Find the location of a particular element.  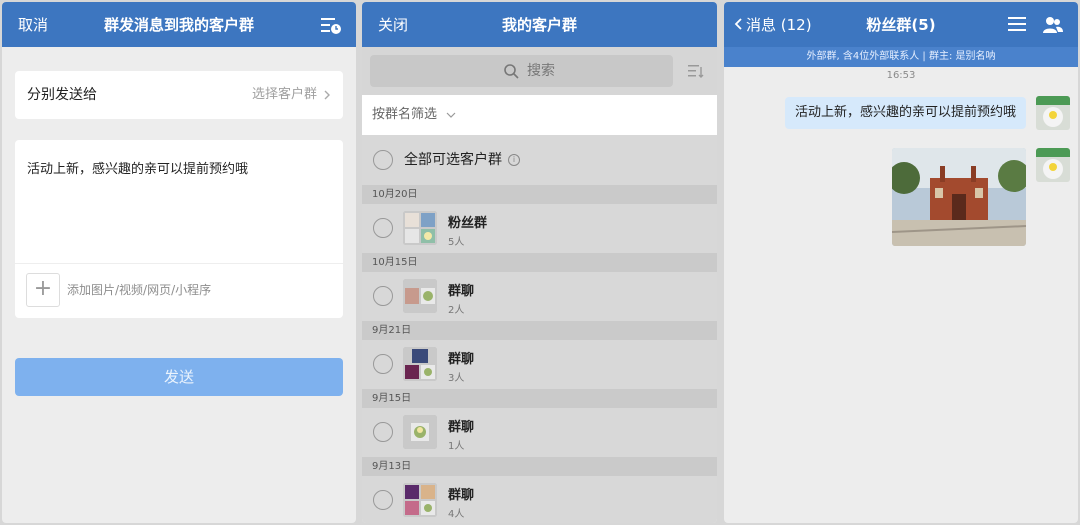

back-button: 消息 (12) is located at coordinates (773, 25).